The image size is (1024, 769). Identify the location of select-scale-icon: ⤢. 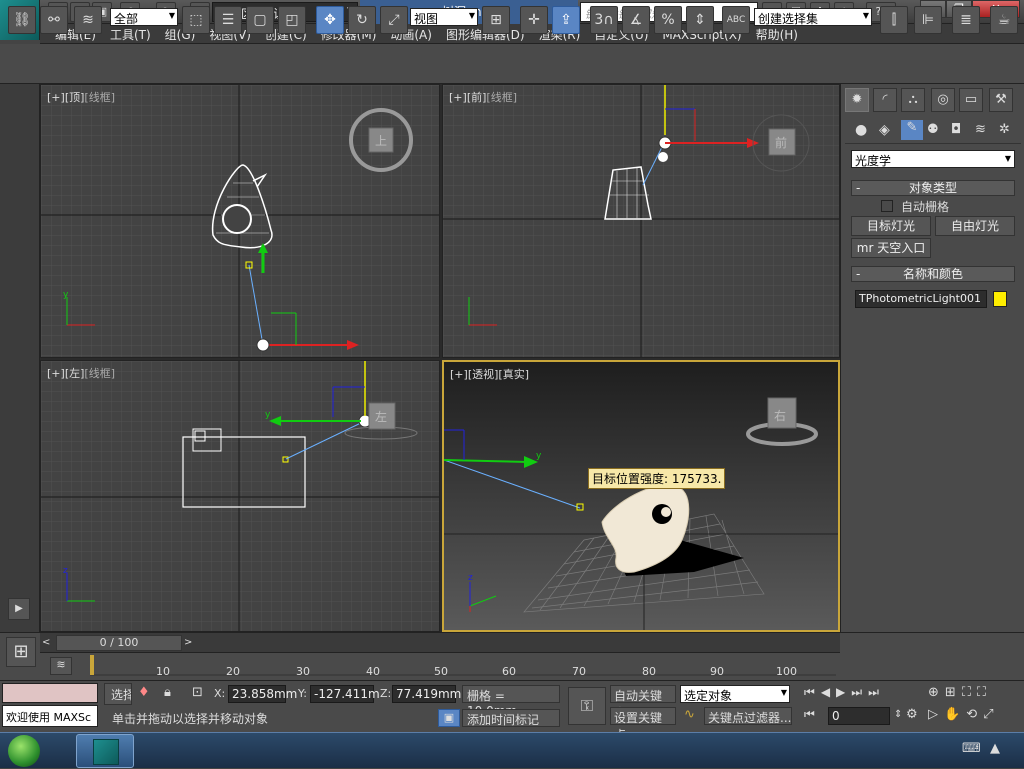
(394, 20).